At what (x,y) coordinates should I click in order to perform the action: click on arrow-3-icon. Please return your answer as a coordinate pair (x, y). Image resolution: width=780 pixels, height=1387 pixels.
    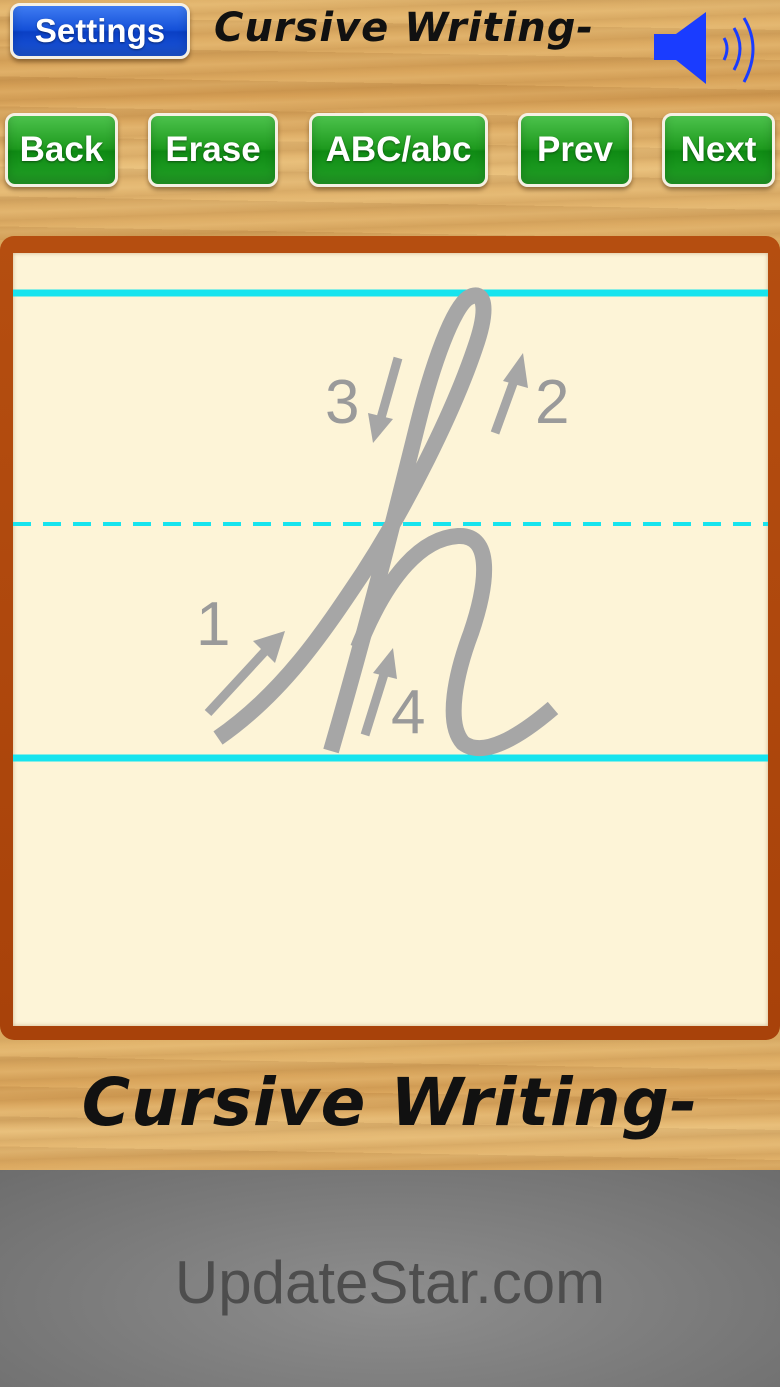
    Looking at the image, I should click on (385, 399).